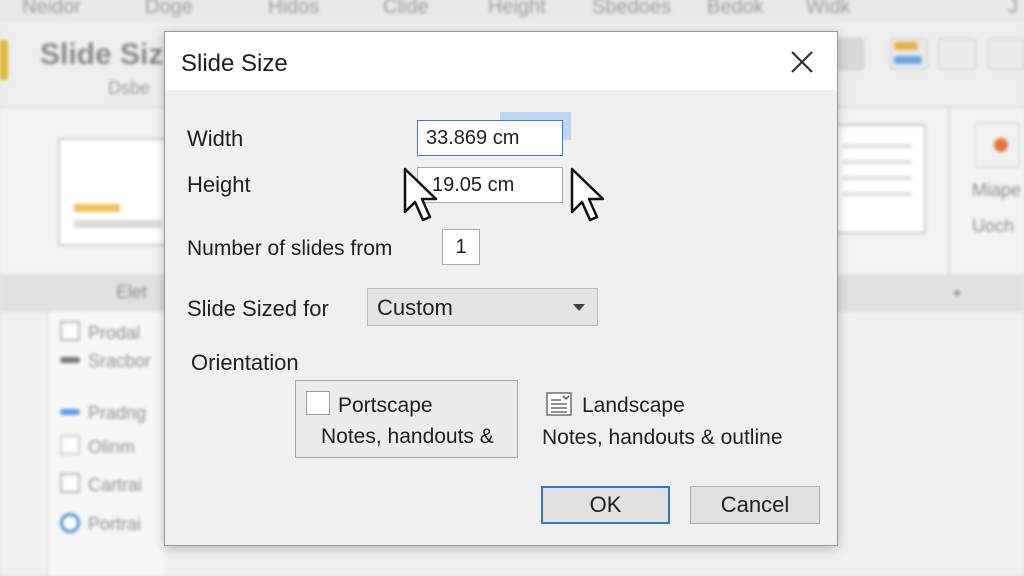 This screenshot has height=576, width=1024. Describe the element at coordinates (406, 9) in the screenshot. I see `menu-item: Clide` at that location.